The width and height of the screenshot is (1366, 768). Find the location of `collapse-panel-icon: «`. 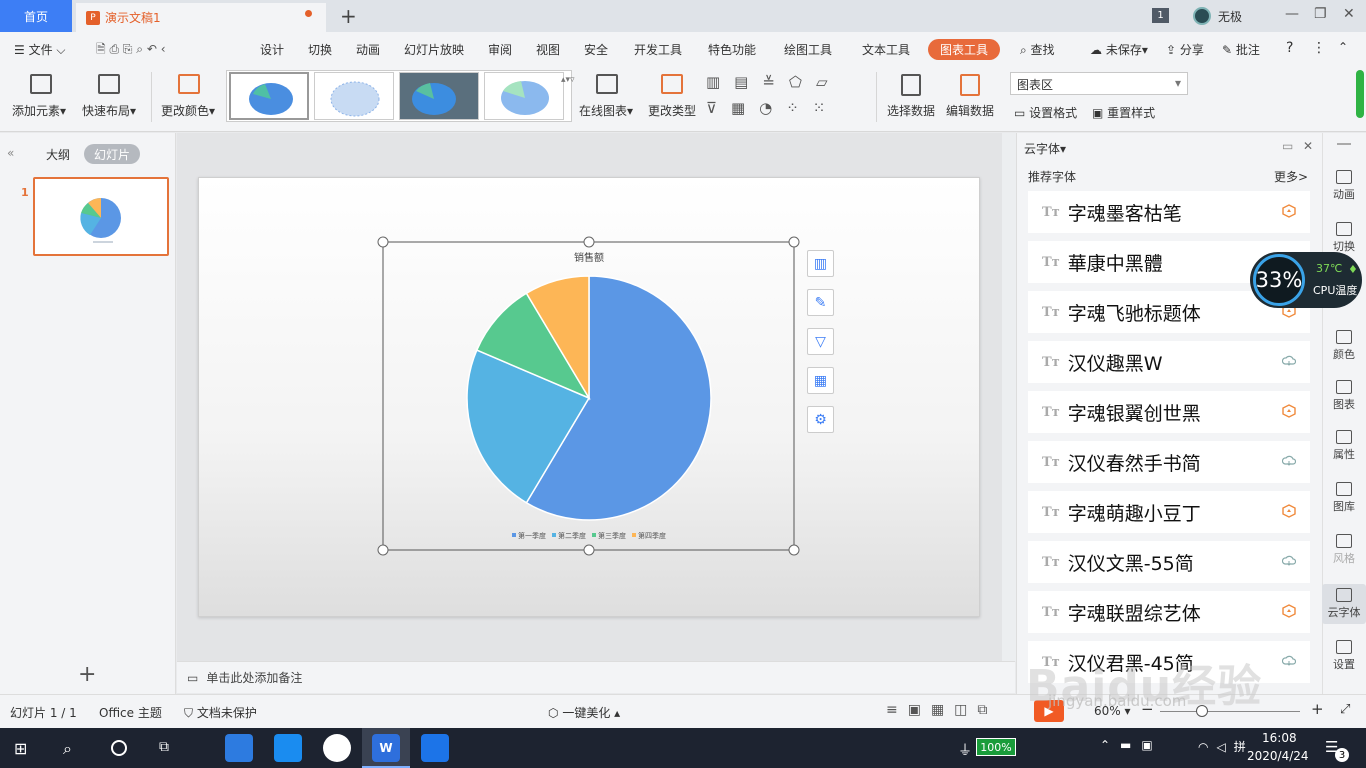

collapse-panel-icon: « is located at coordinates (10, 153).